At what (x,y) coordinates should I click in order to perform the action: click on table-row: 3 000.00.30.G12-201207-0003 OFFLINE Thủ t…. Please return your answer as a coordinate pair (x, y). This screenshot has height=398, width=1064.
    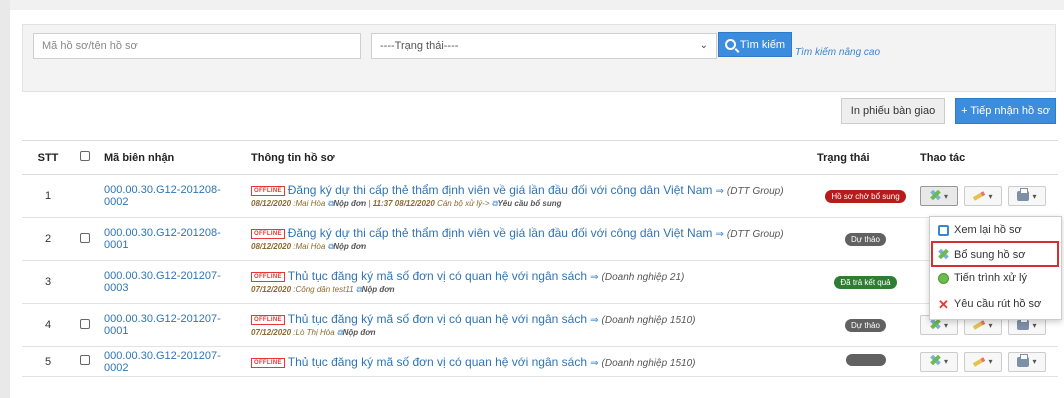
    Looking at the image, I should click on (540, 282).